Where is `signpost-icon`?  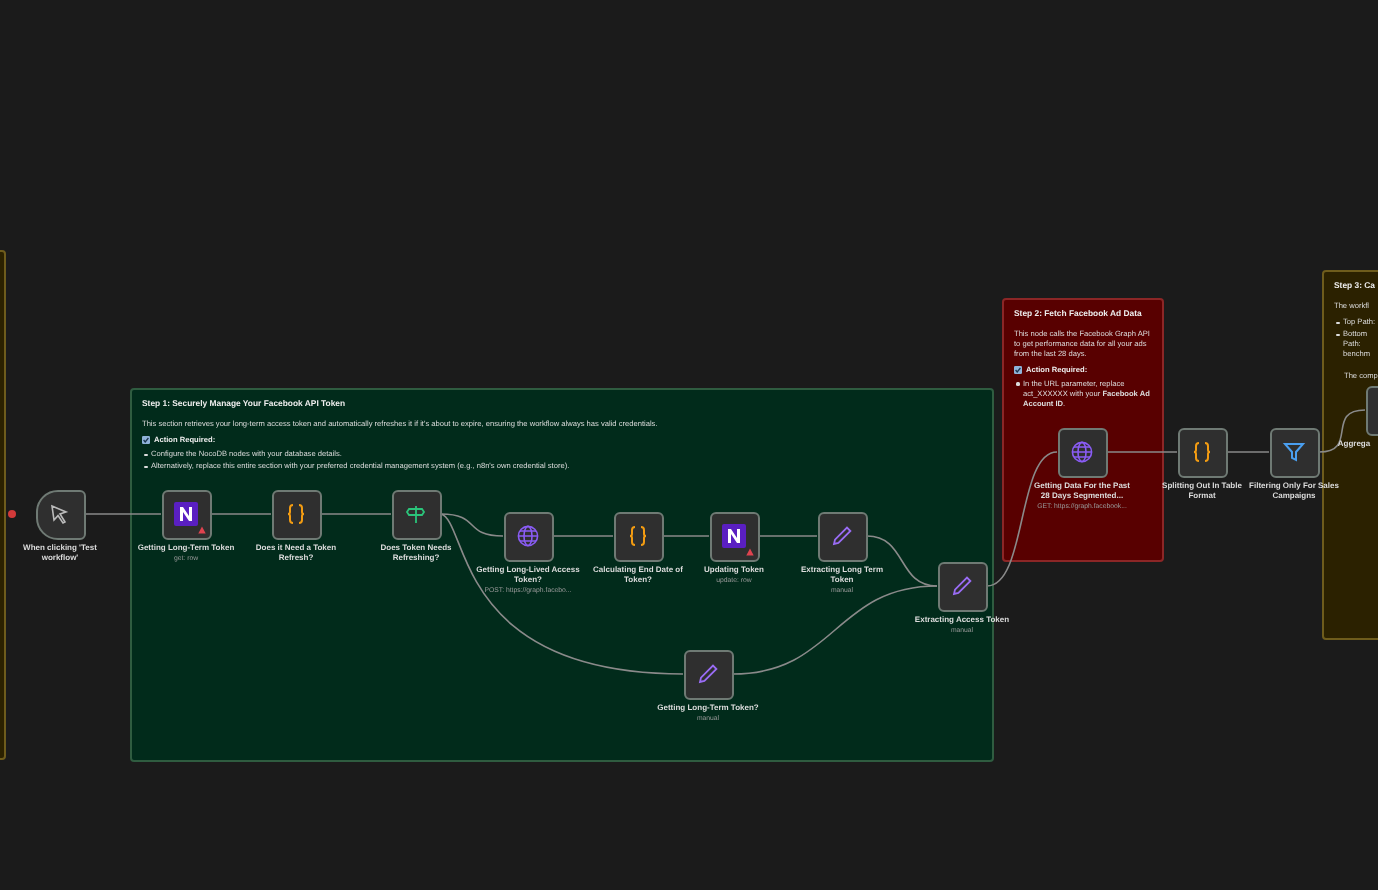 signpost-icon is located at coordinates (416, 514).